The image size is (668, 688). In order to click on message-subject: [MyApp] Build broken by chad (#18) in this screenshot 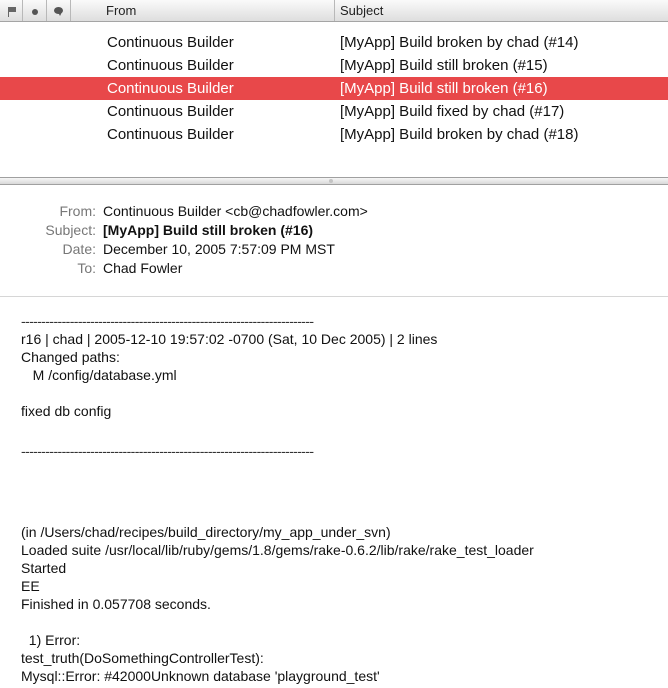, I will do `click(459, 134)`.